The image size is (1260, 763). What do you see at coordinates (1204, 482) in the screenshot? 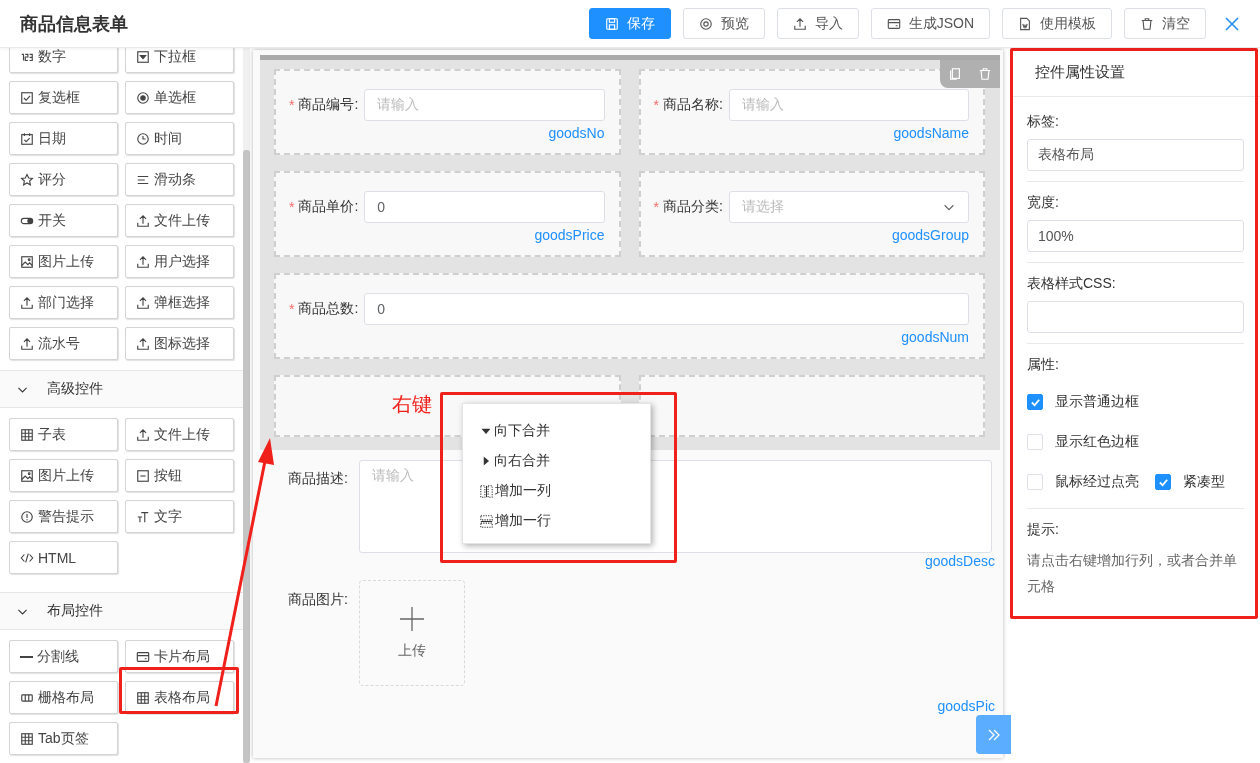
I see `checkbox-label: 紧凑型` at bounding box center [1204, 482].